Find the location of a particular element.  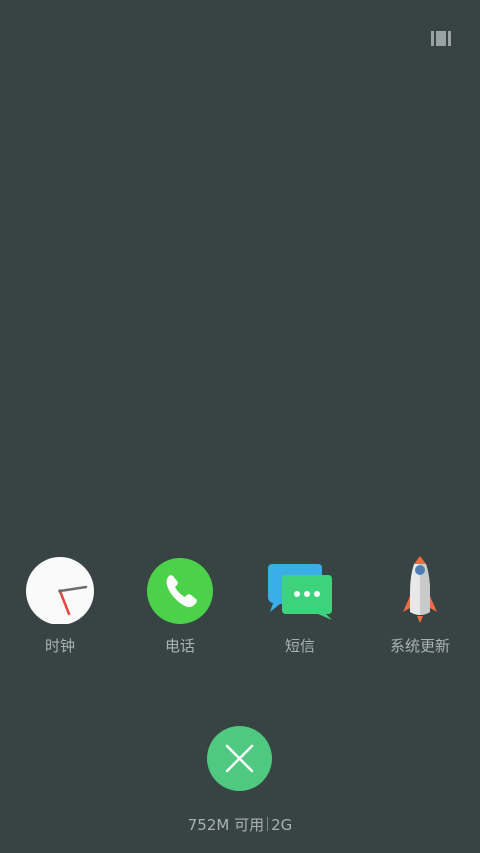

app-label: 短信 is located at coordinates (299, 646).